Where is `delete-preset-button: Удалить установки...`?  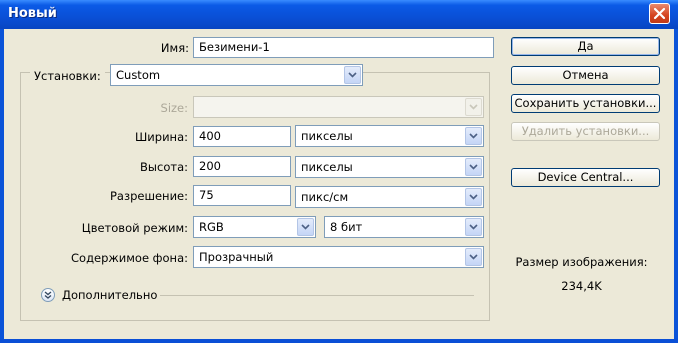
delete-preset-button: Удалить установки... is located at coordinates (585, 131).